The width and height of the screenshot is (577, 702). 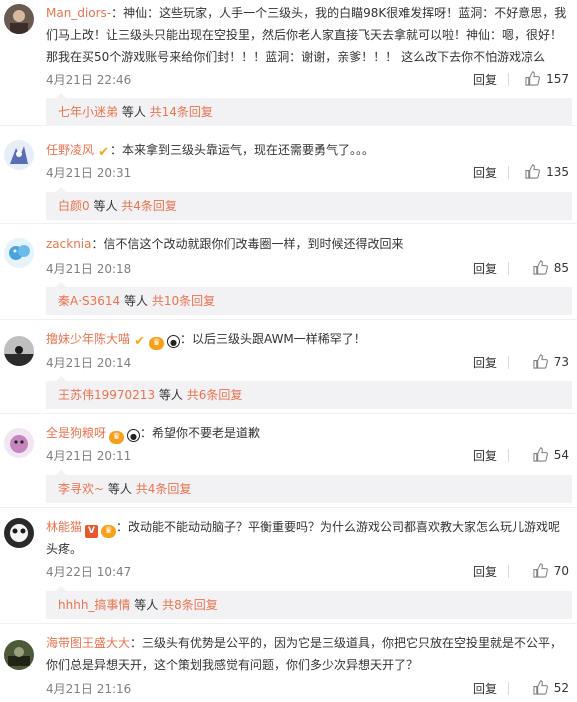 I want to click on comment-meta: 4月21日 20:31 回复 135, so click(x=307, y=173).